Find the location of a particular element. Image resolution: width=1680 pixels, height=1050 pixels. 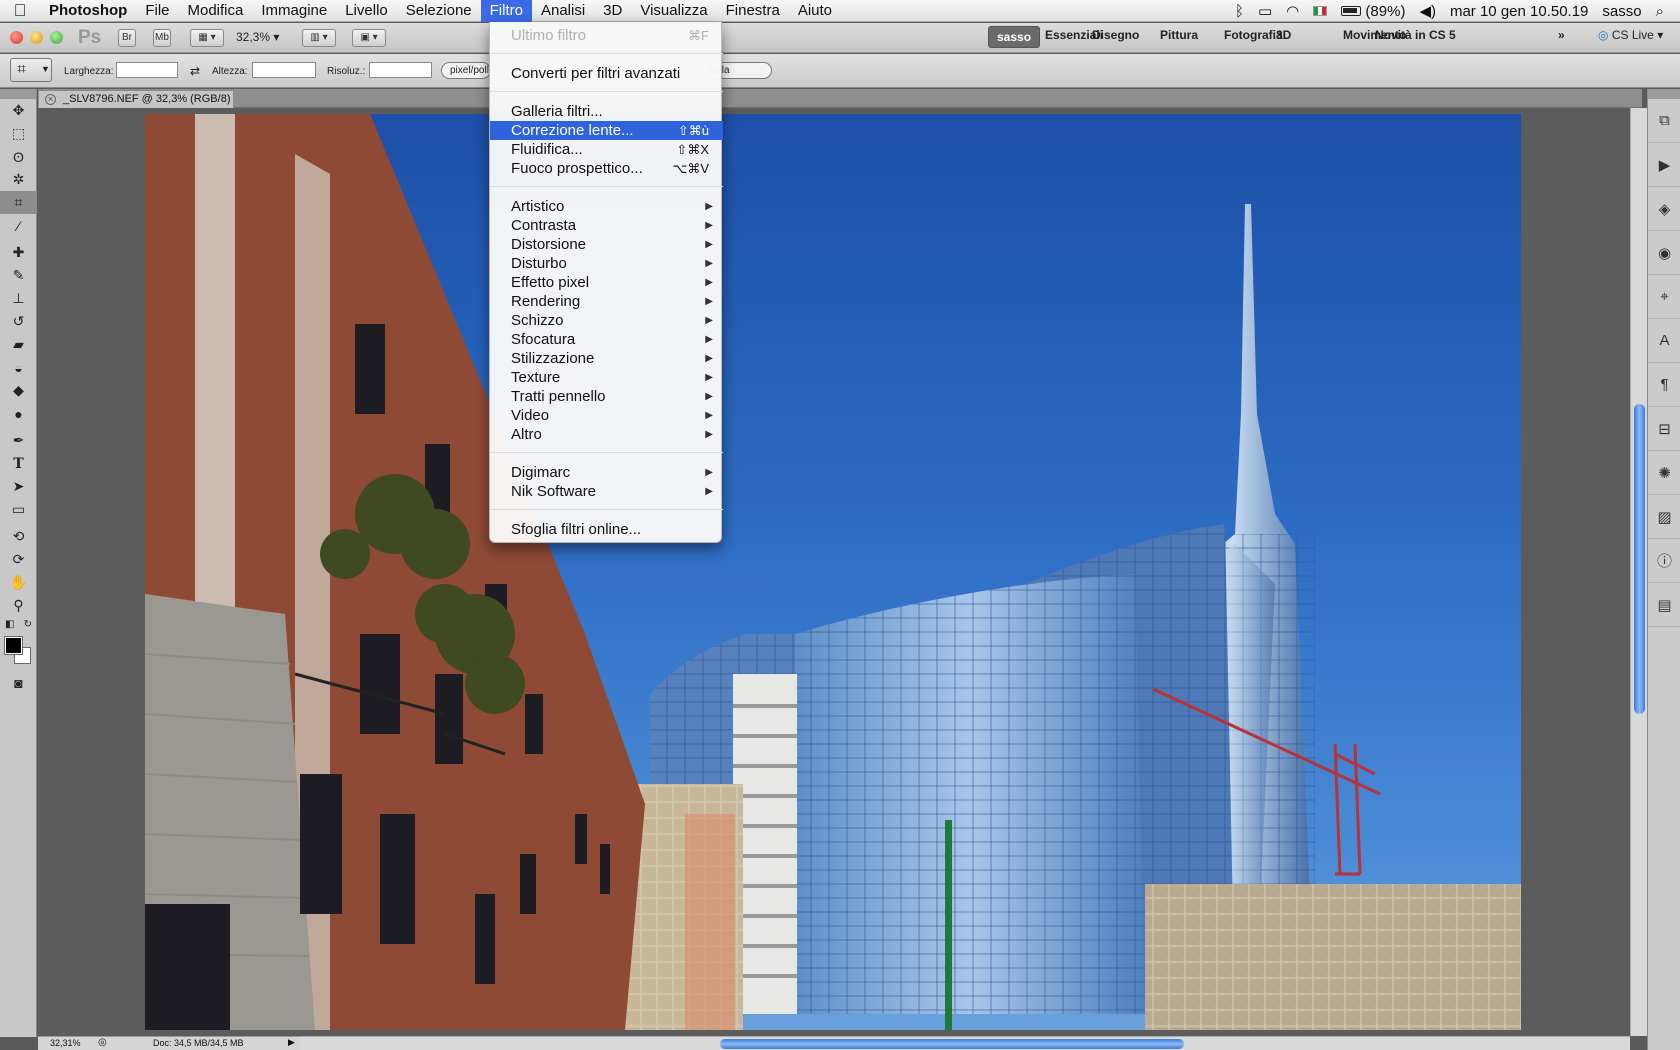

vertical-scrollbar is located at coordinates (1638, 572).